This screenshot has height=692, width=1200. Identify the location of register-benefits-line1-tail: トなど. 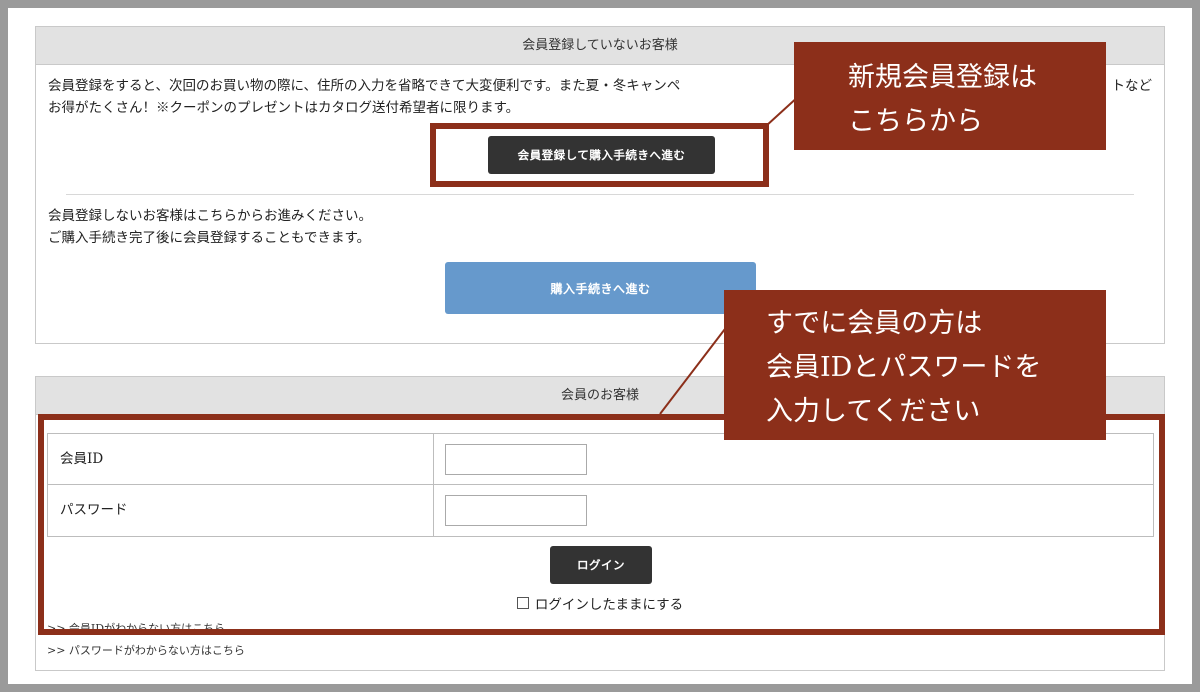
(1132, 86).